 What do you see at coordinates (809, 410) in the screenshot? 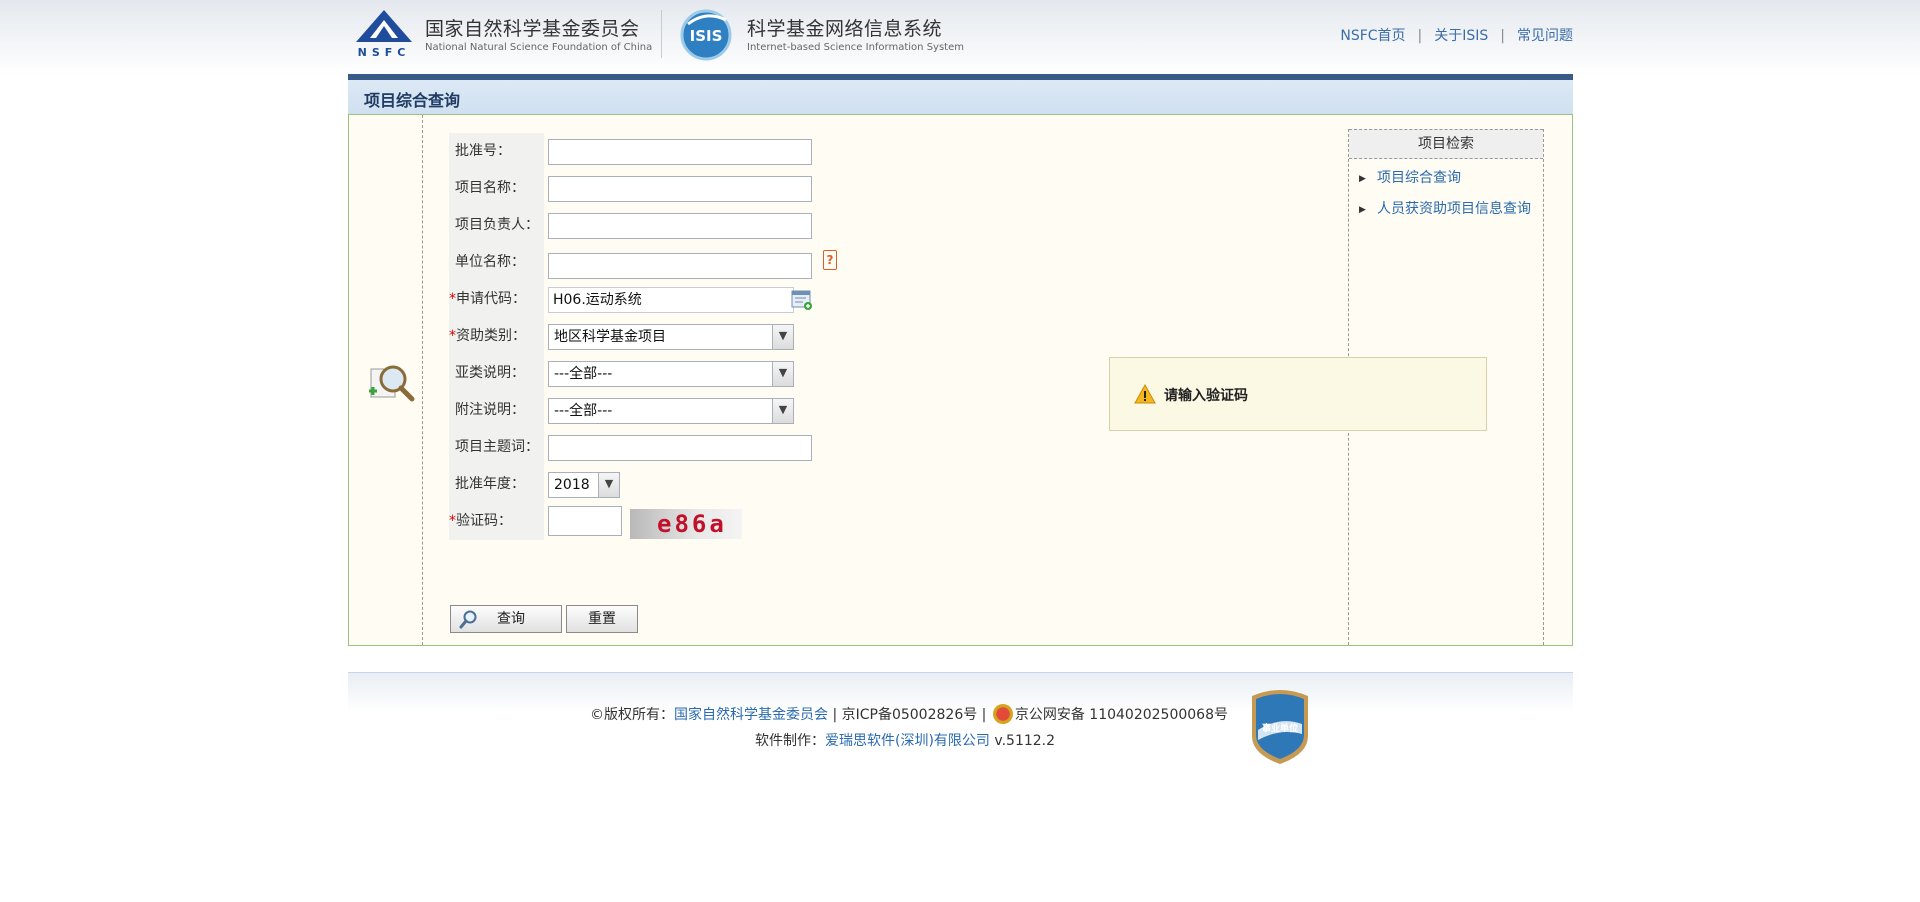
I see `row-note: 附注说明： ---全部--- ▼` at bounding box center [809, 410].